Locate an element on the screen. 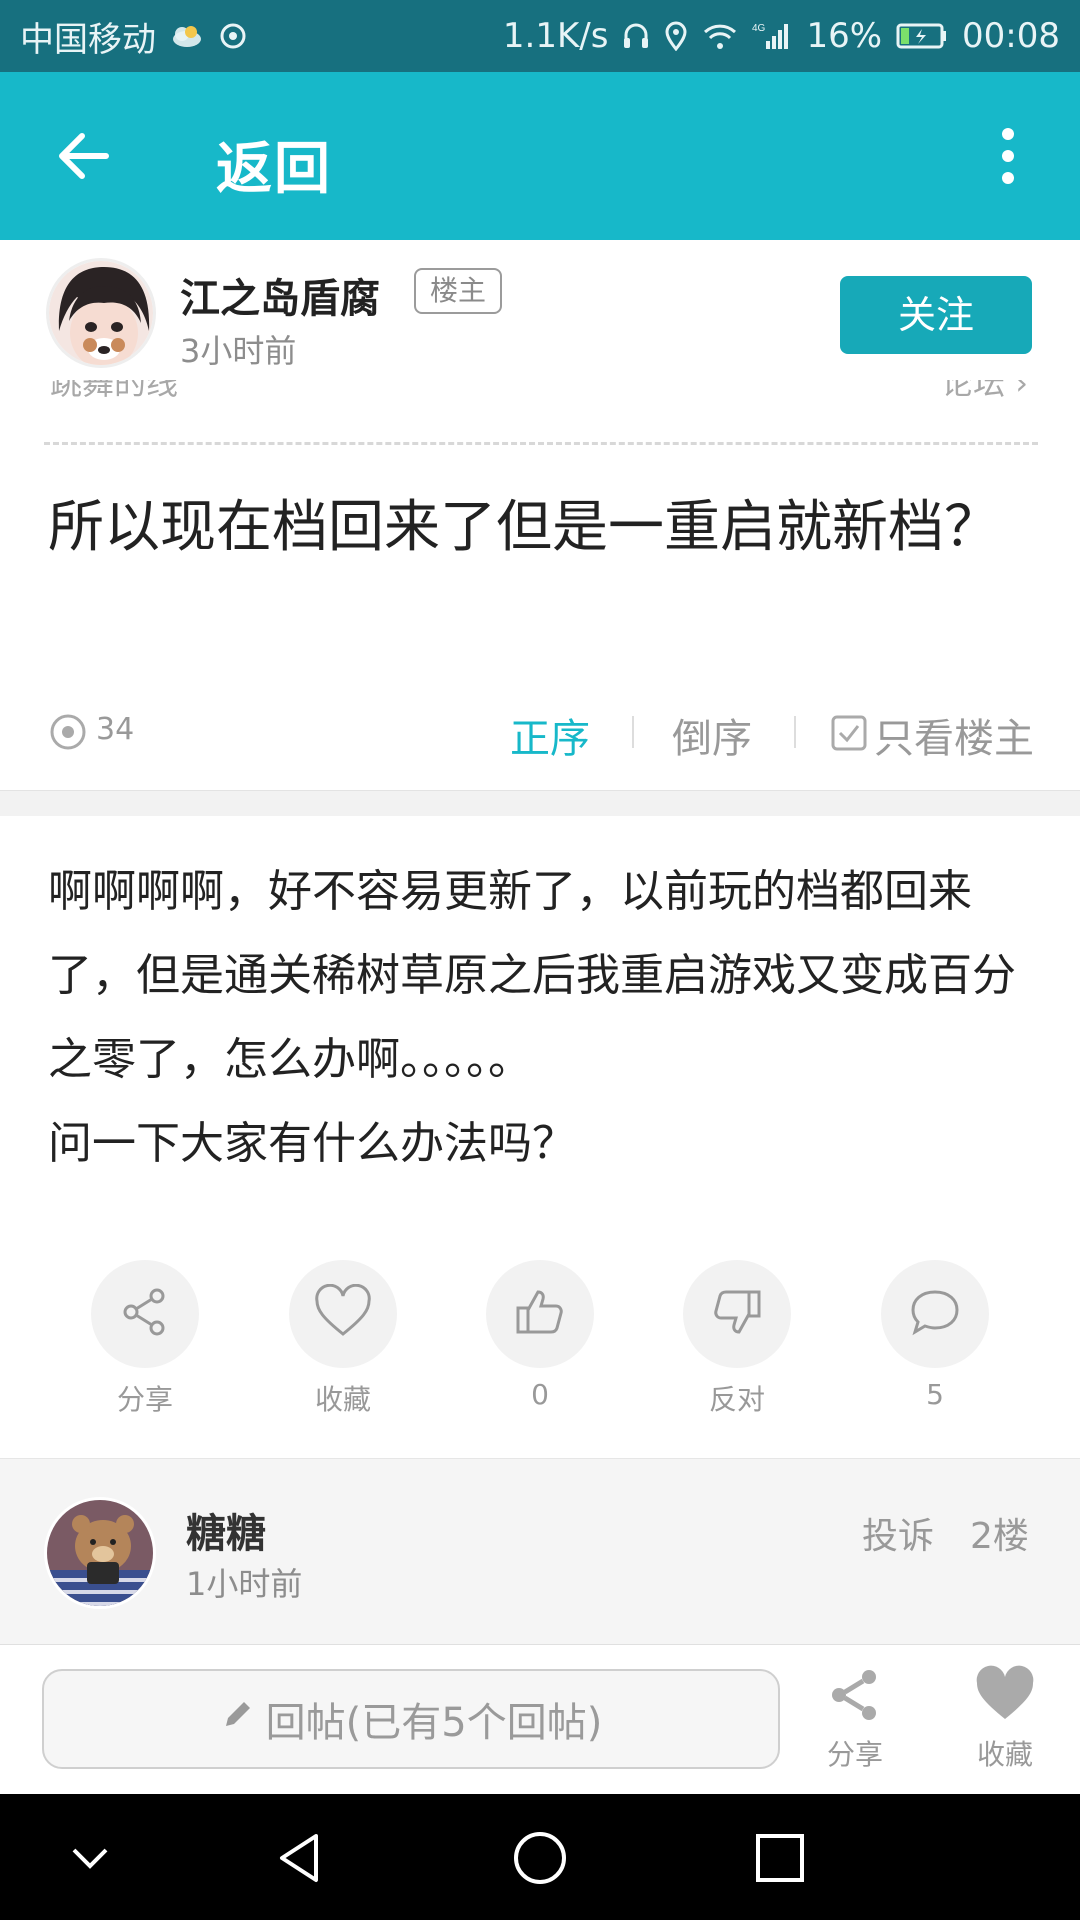 This screenshot has height=1920, width=1080. headphone-icon is located at coordinates (636, 36).